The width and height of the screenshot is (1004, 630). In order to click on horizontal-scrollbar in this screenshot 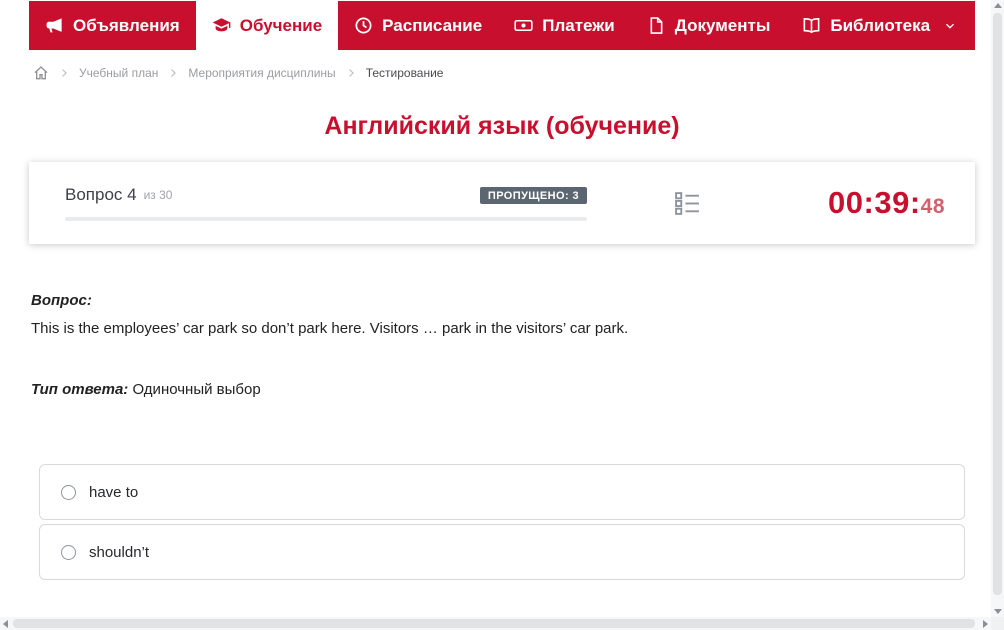, I will do `click(495, 623)`.